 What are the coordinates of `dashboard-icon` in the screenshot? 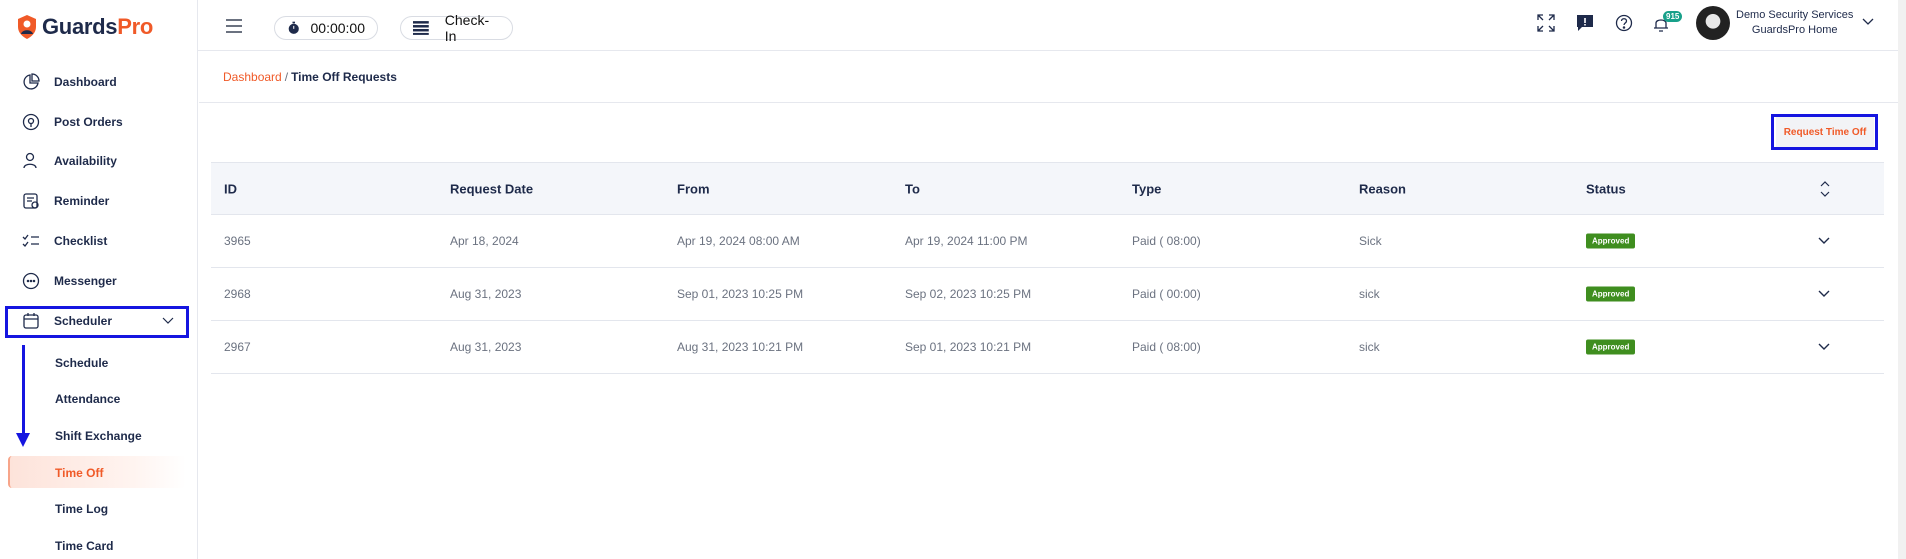 It's located at (31, 81).